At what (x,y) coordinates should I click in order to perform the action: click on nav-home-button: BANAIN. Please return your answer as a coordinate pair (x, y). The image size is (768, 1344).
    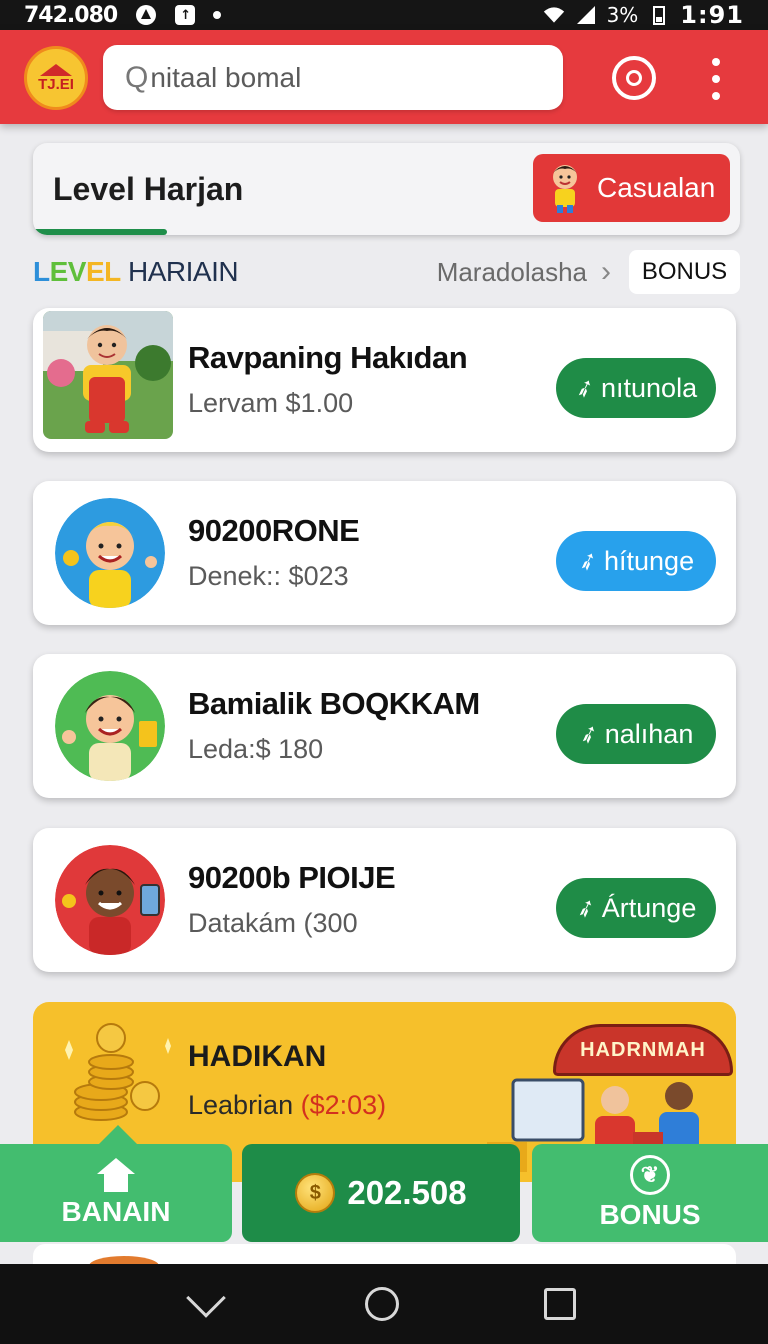
    Looking at the image, I should click on (116, 1193).